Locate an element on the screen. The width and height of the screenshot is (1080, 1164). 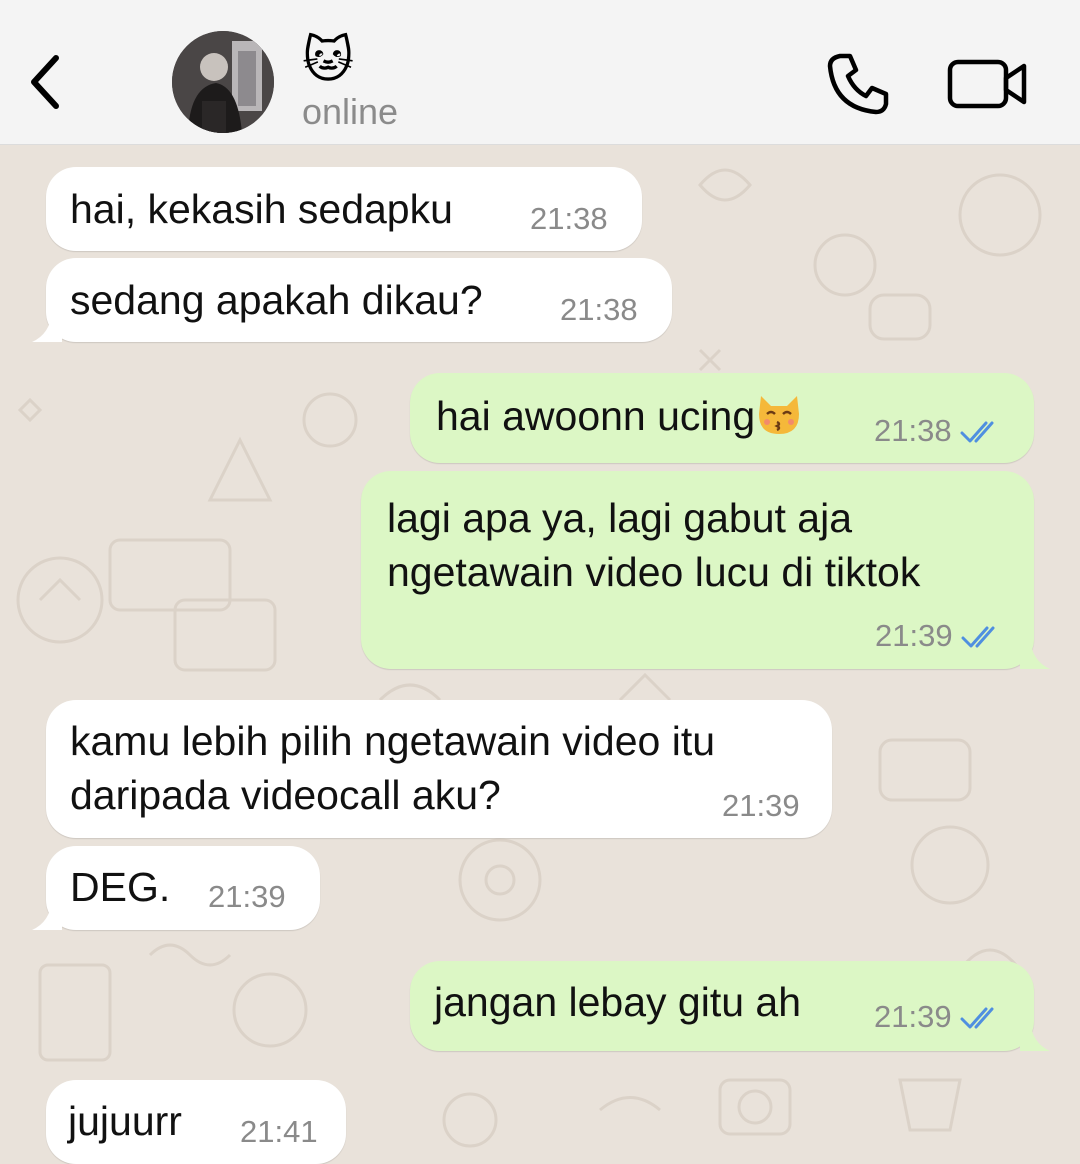
message-text-line: ngetawain video lucu di tiktok is located at coordinates (654, 572).